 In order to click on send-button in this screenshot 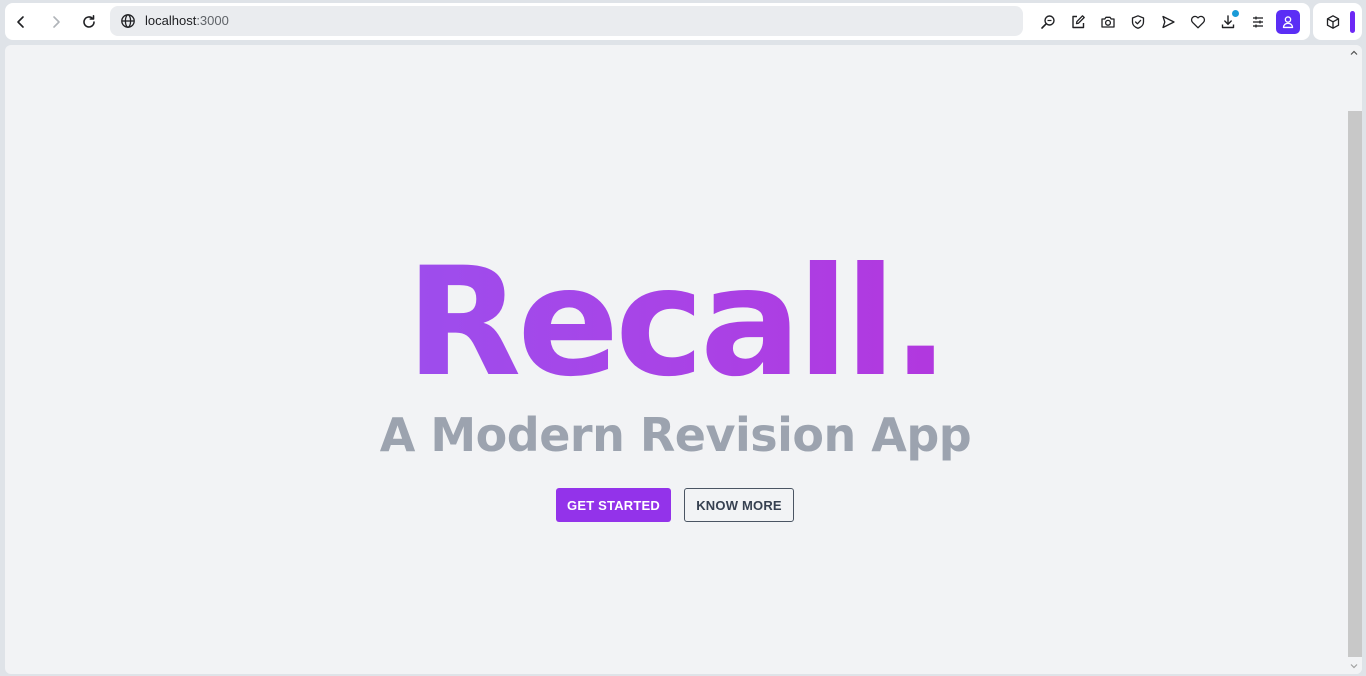, I will do `click(1168, 22)`.